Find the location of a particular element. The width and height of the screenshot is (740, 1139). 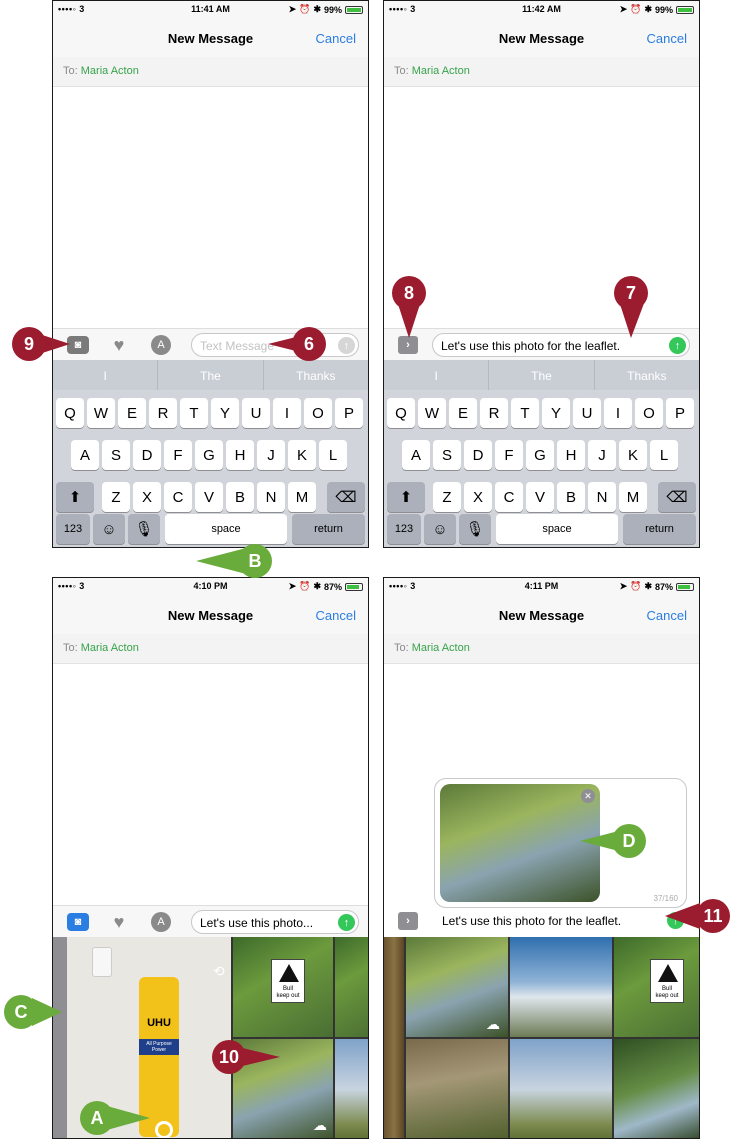

close-icon: ✕ is located at coordinates (588, 796).